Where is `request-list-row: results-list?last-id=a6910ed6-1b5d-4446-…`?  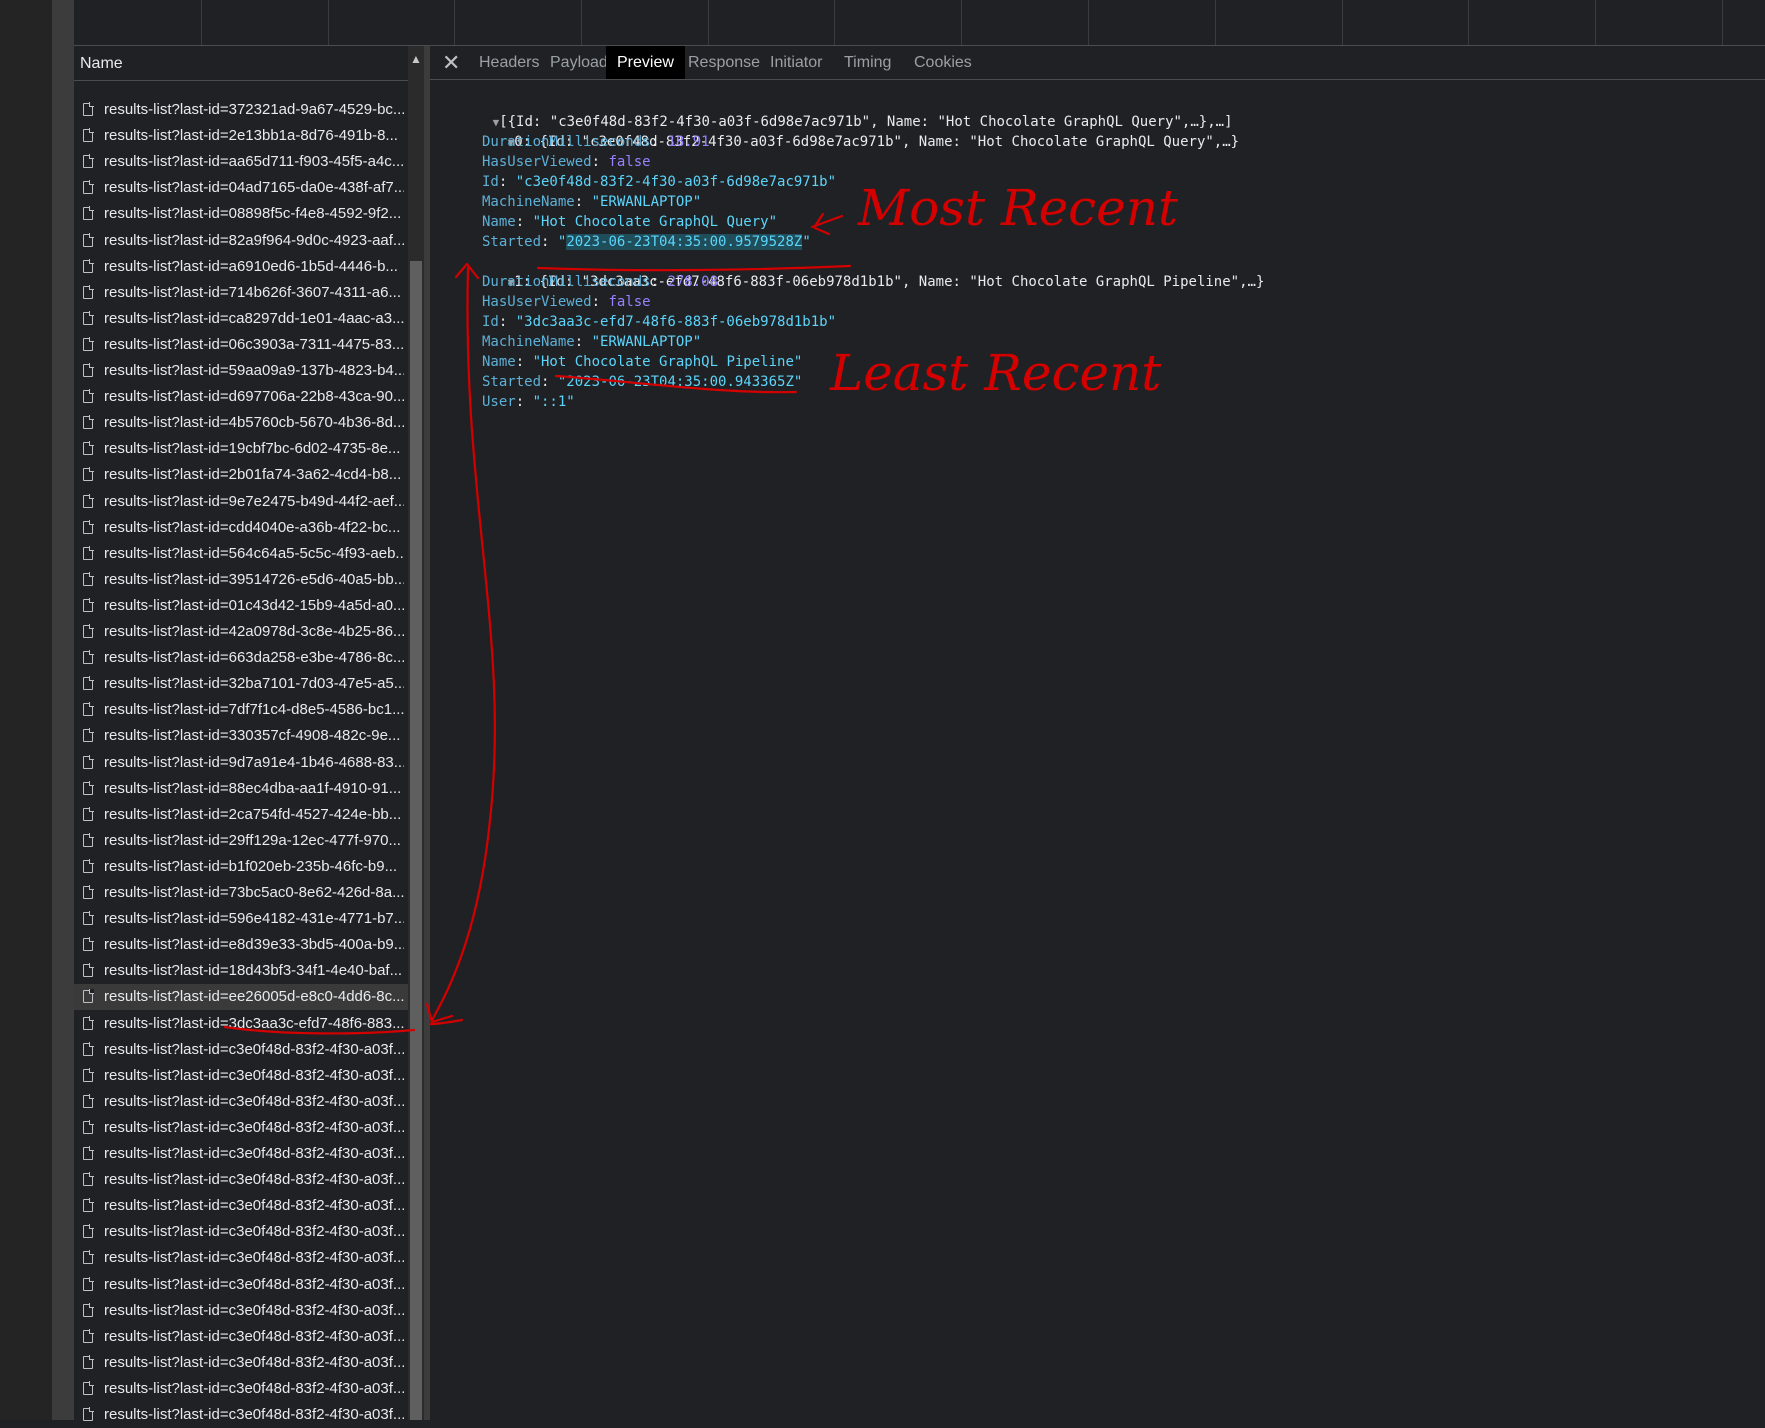 request-list-row: results-list?last-id=a6910ed6-1b5d-4446-… is located at coordinates (241, 267).